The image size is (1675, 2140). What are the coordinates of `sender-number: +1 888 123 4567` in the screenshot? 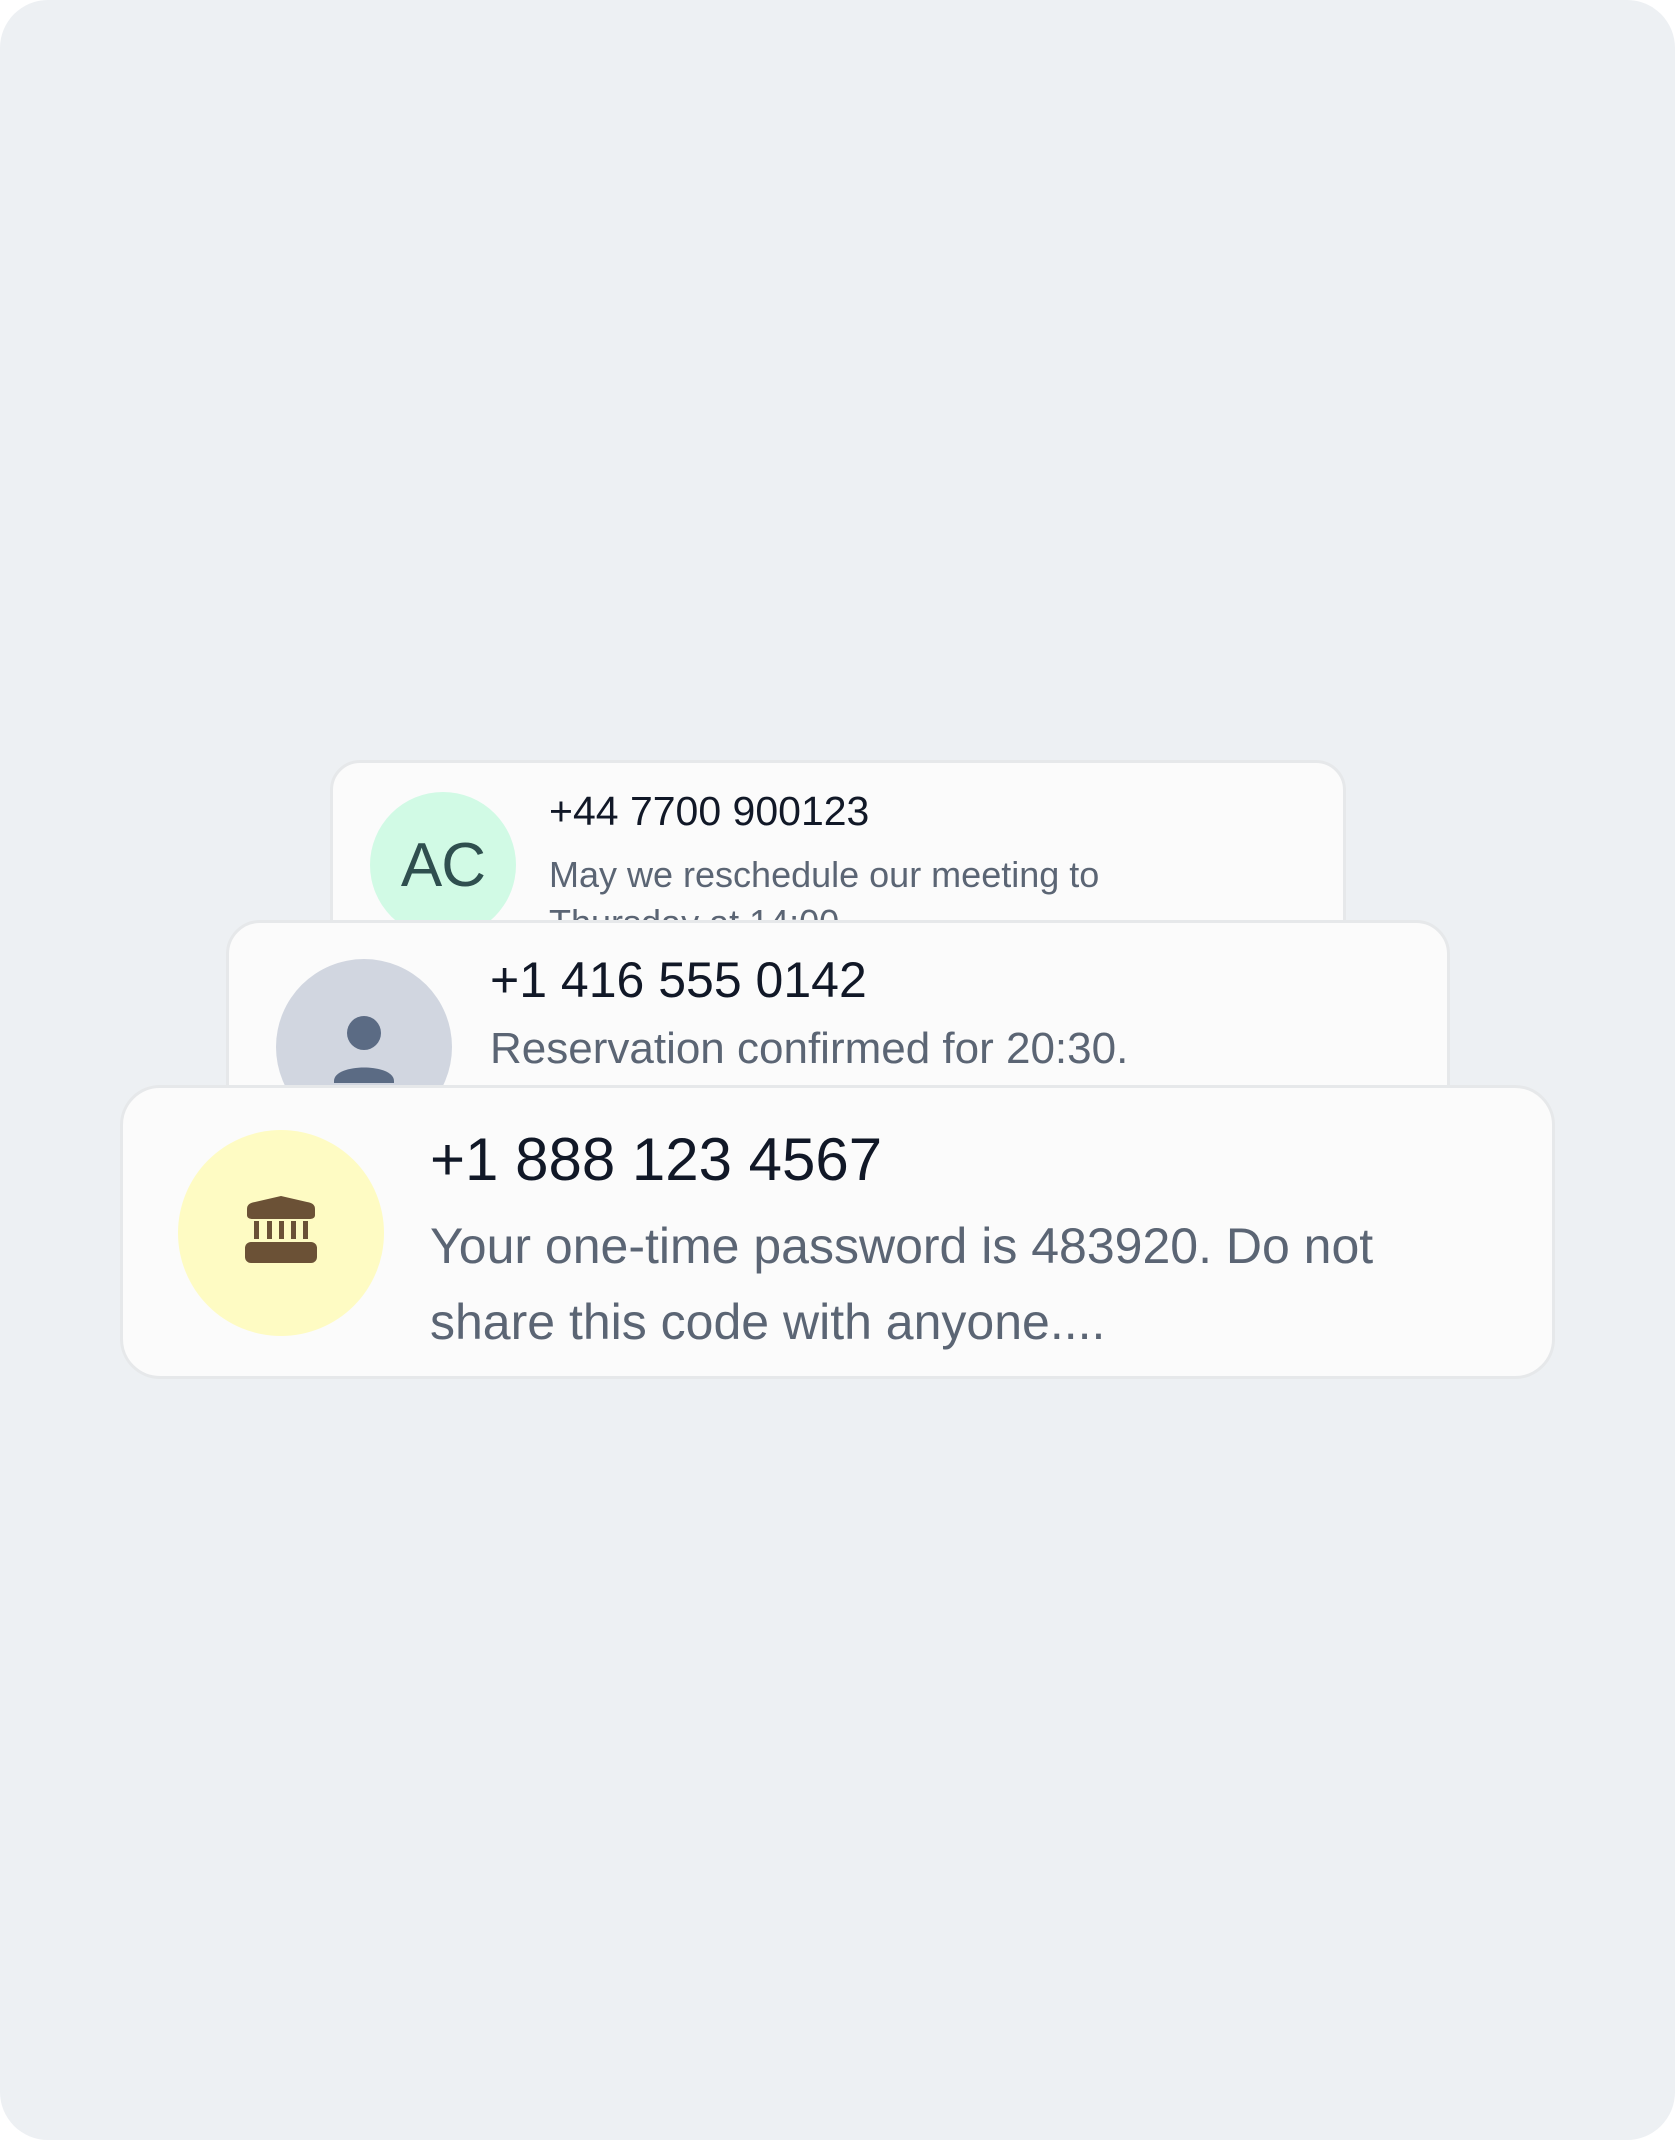 It's located at (656, 1159).